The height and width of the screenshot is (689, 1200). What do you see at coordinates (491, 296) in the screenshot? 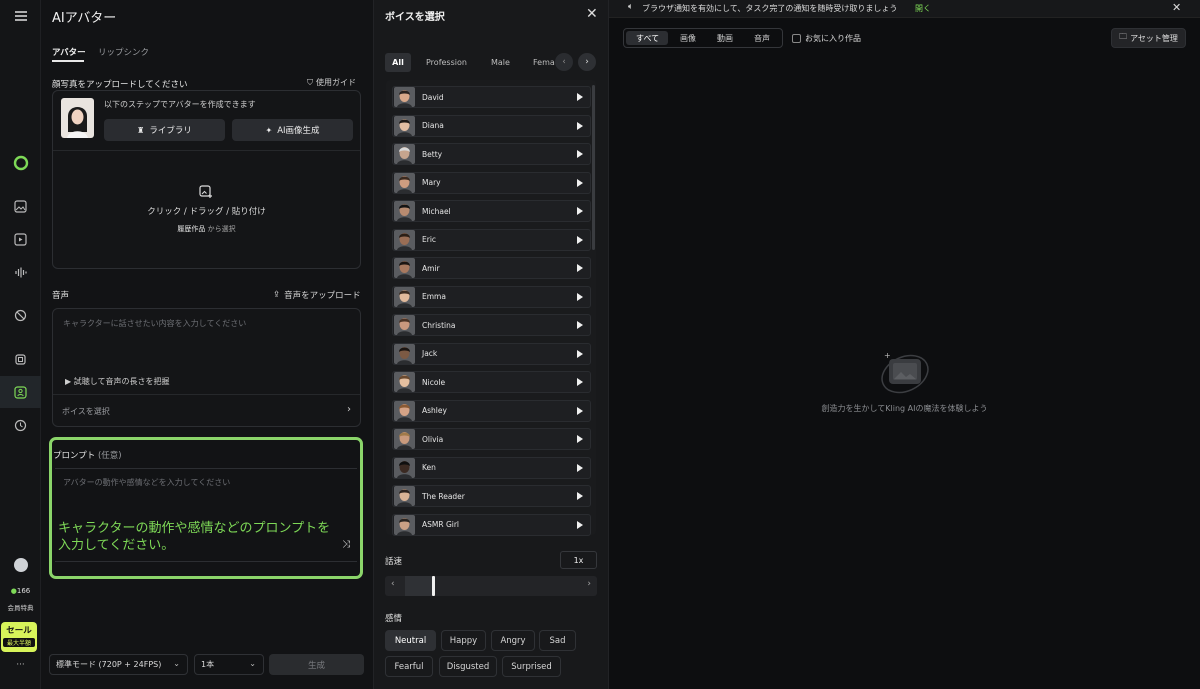
I see `voice-row: Emma` at bounding box center [491, 296].